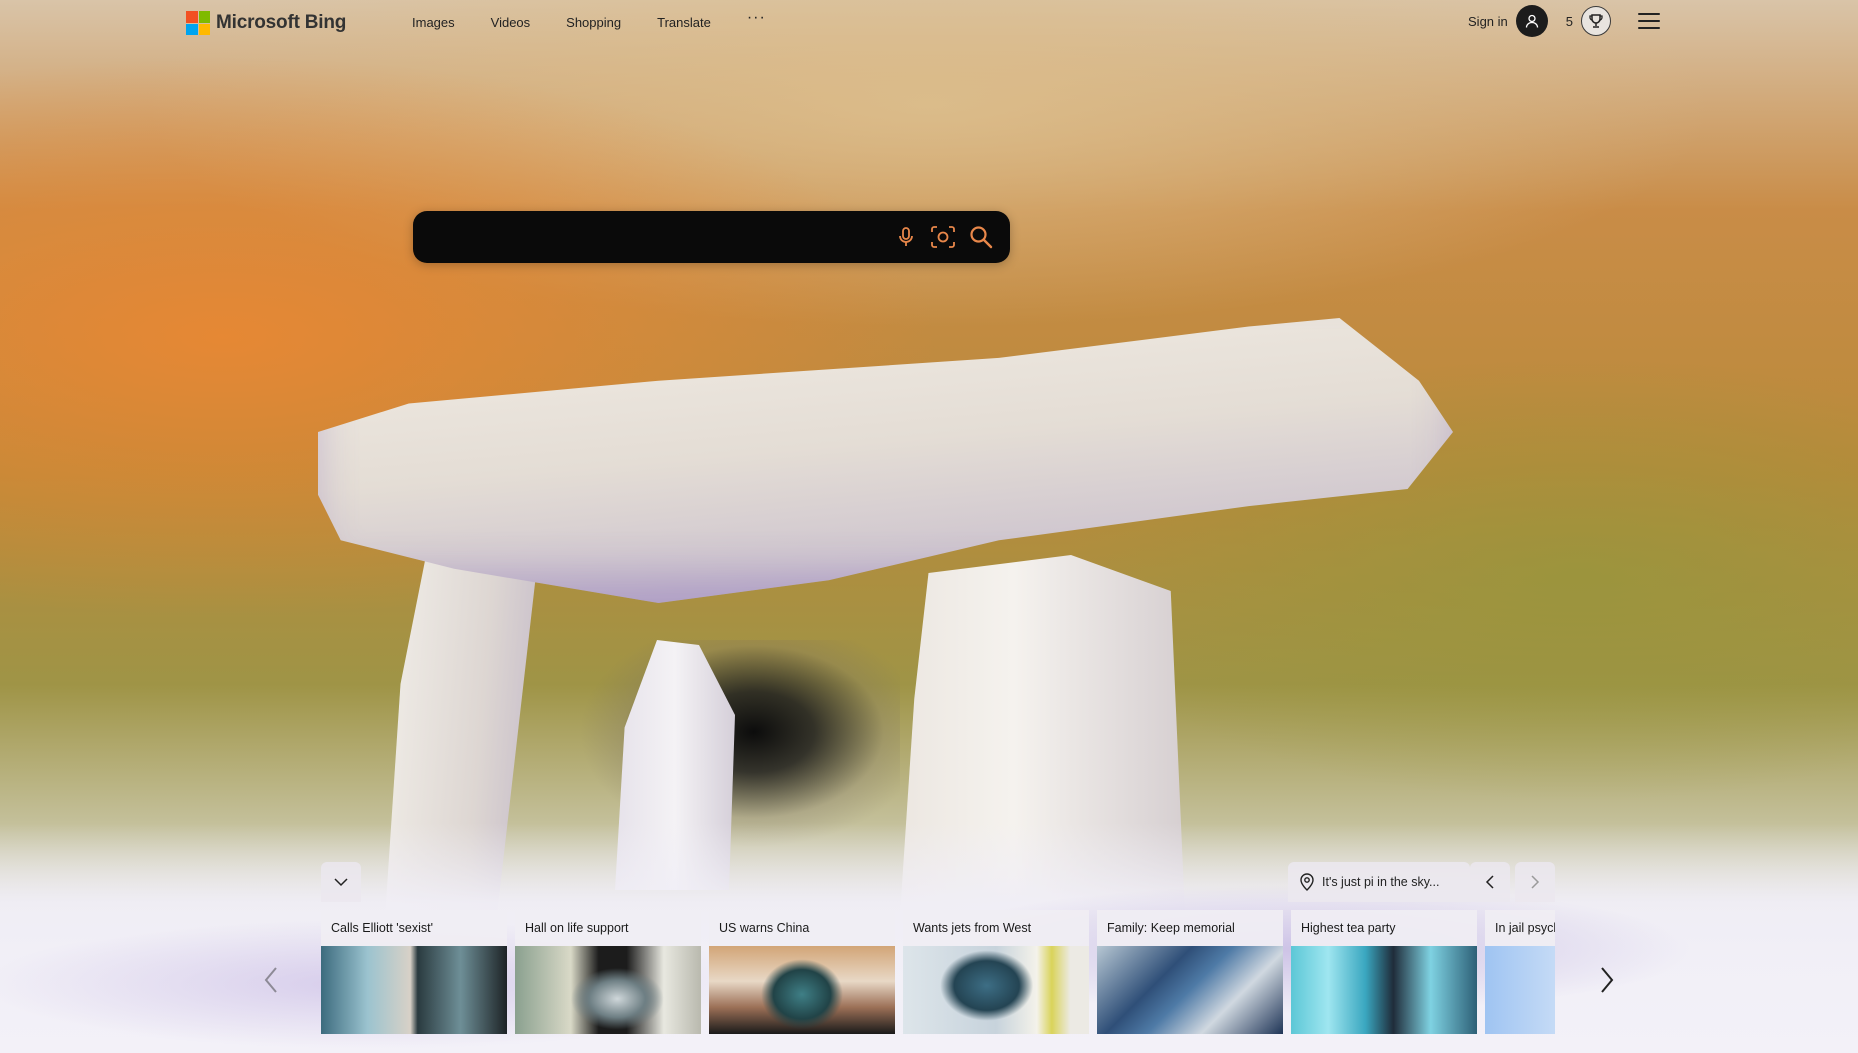  What do you see at coordinates (906, 237) in the screenshot?
I see `microphone-icon` at bounding box center [906, 237].